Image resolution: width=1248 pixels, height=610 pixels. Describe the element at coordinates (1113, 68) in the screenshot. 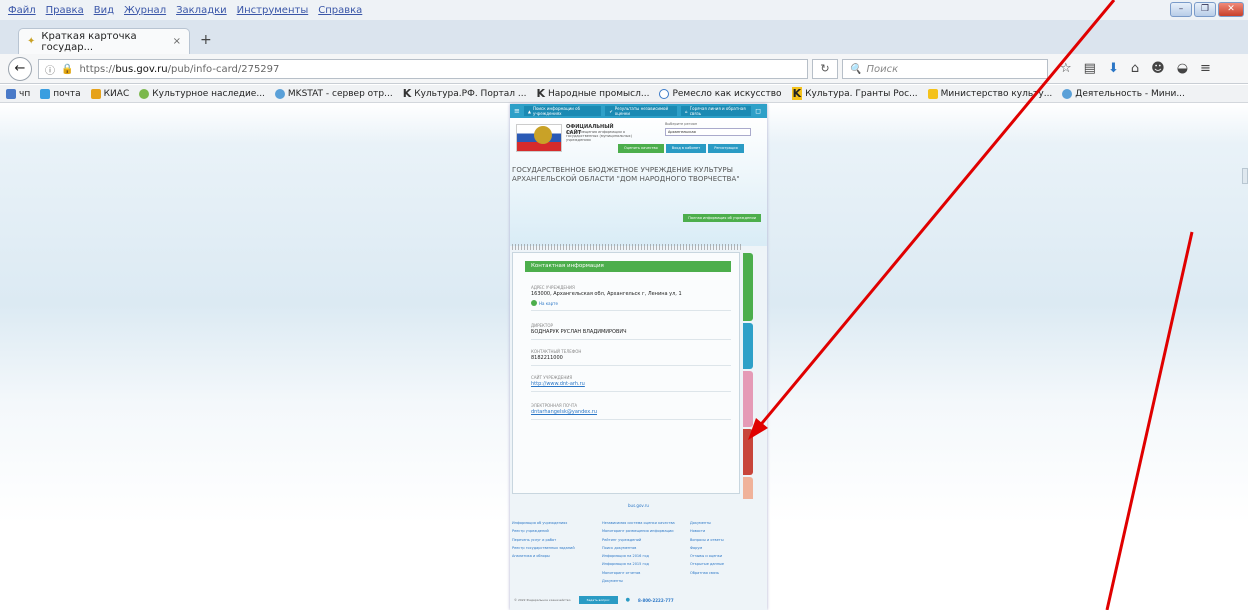

I see `download-icon: ⬇` at that location.